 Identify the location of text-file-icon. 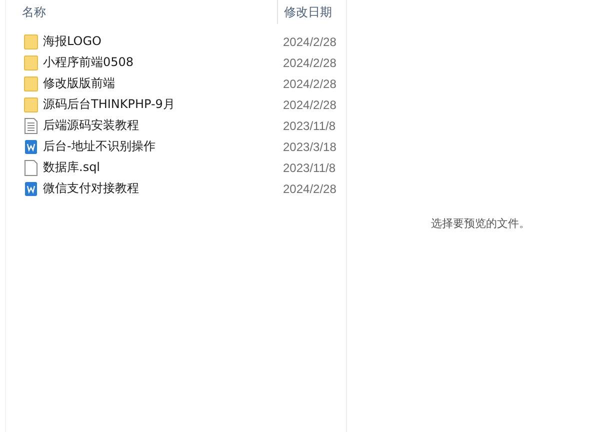
(31, 126).